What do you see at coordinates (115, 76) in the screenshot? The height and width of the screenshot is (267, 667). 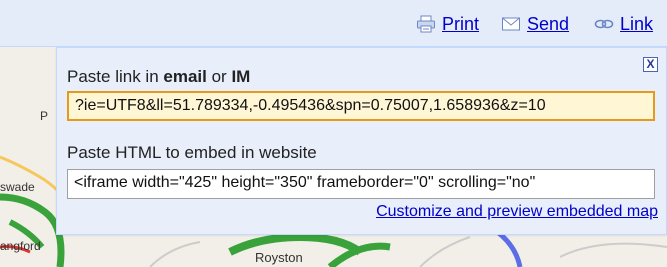 I see `email-label-prefix: Paste link in` at bounding box center [115, 76].